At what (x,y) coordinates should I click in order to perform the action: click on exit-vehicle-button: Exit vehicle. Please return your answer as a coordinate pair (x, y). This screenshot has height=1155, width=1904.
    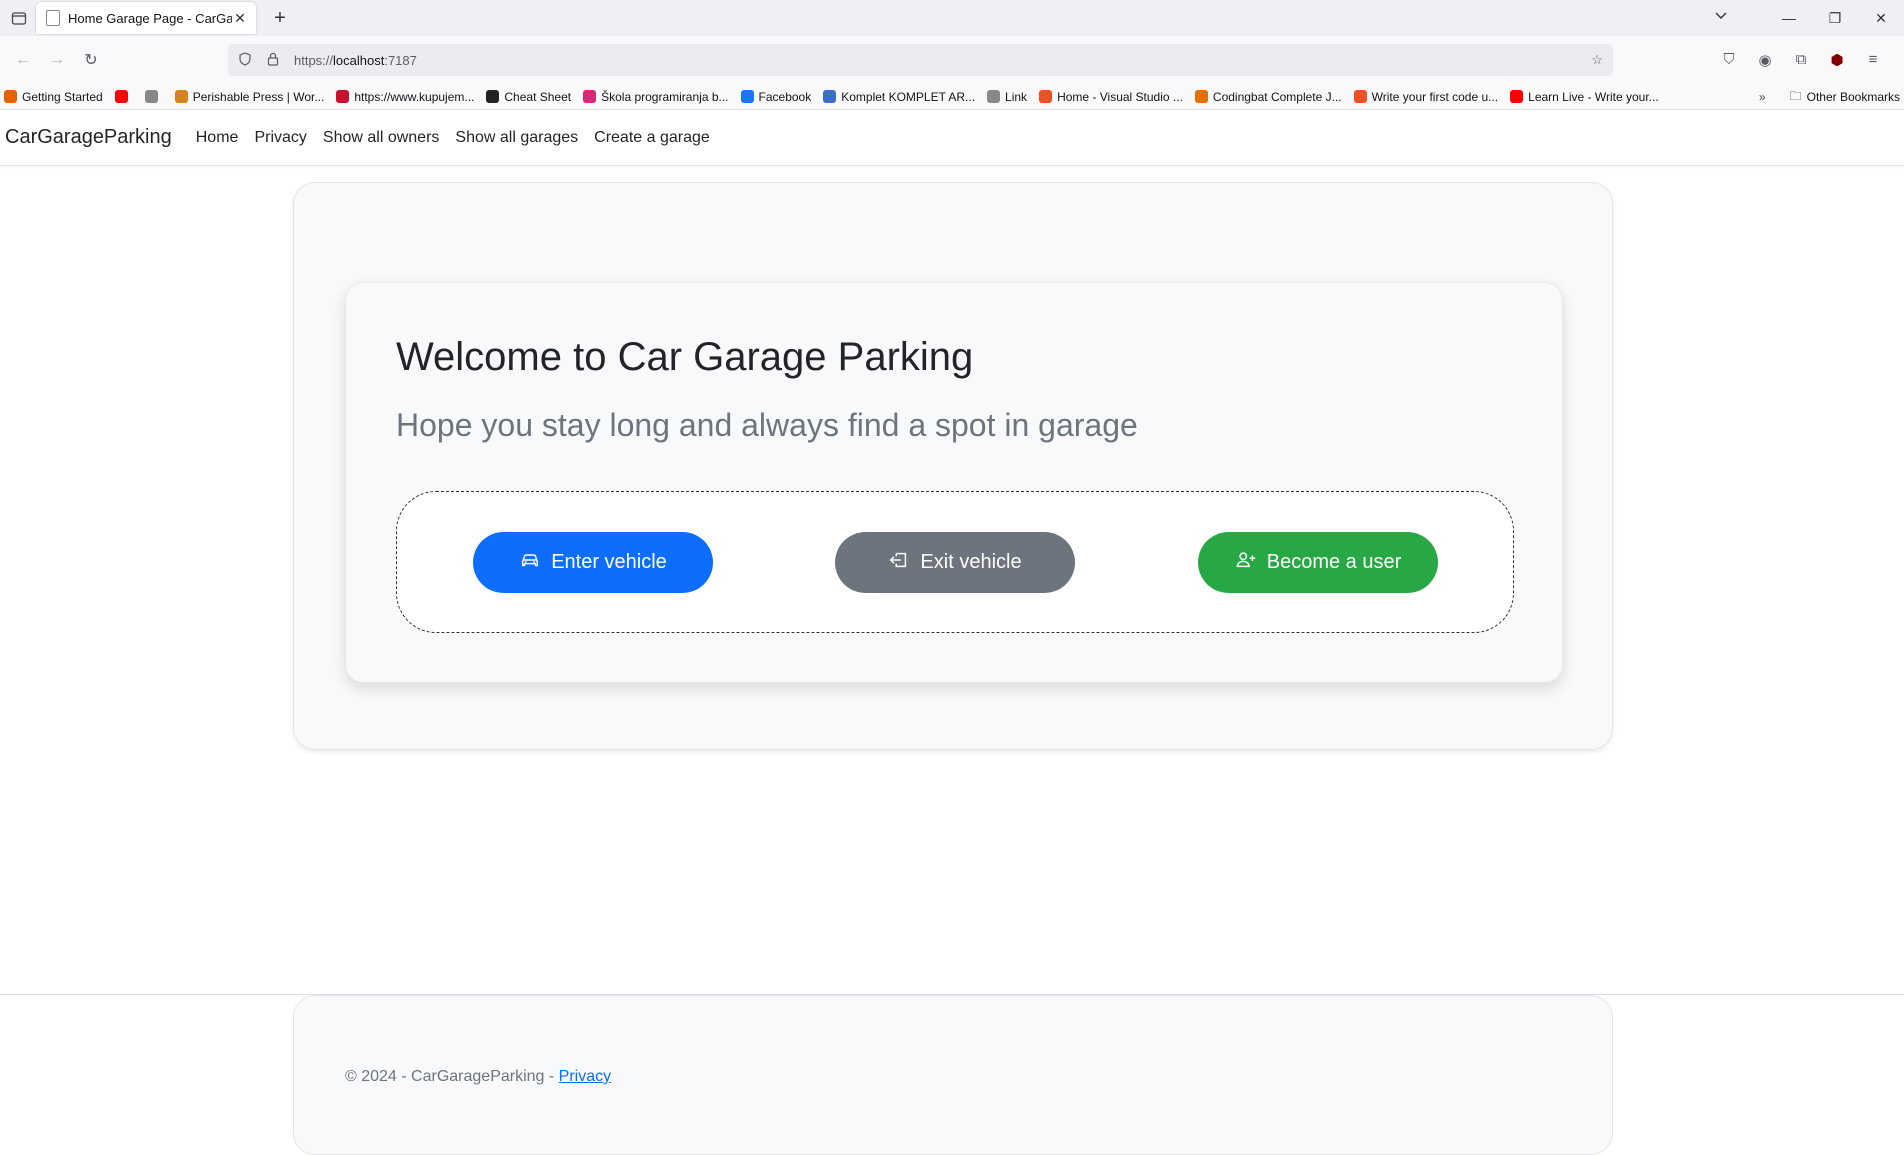
    Looking at the image, I should click on (955, 562).